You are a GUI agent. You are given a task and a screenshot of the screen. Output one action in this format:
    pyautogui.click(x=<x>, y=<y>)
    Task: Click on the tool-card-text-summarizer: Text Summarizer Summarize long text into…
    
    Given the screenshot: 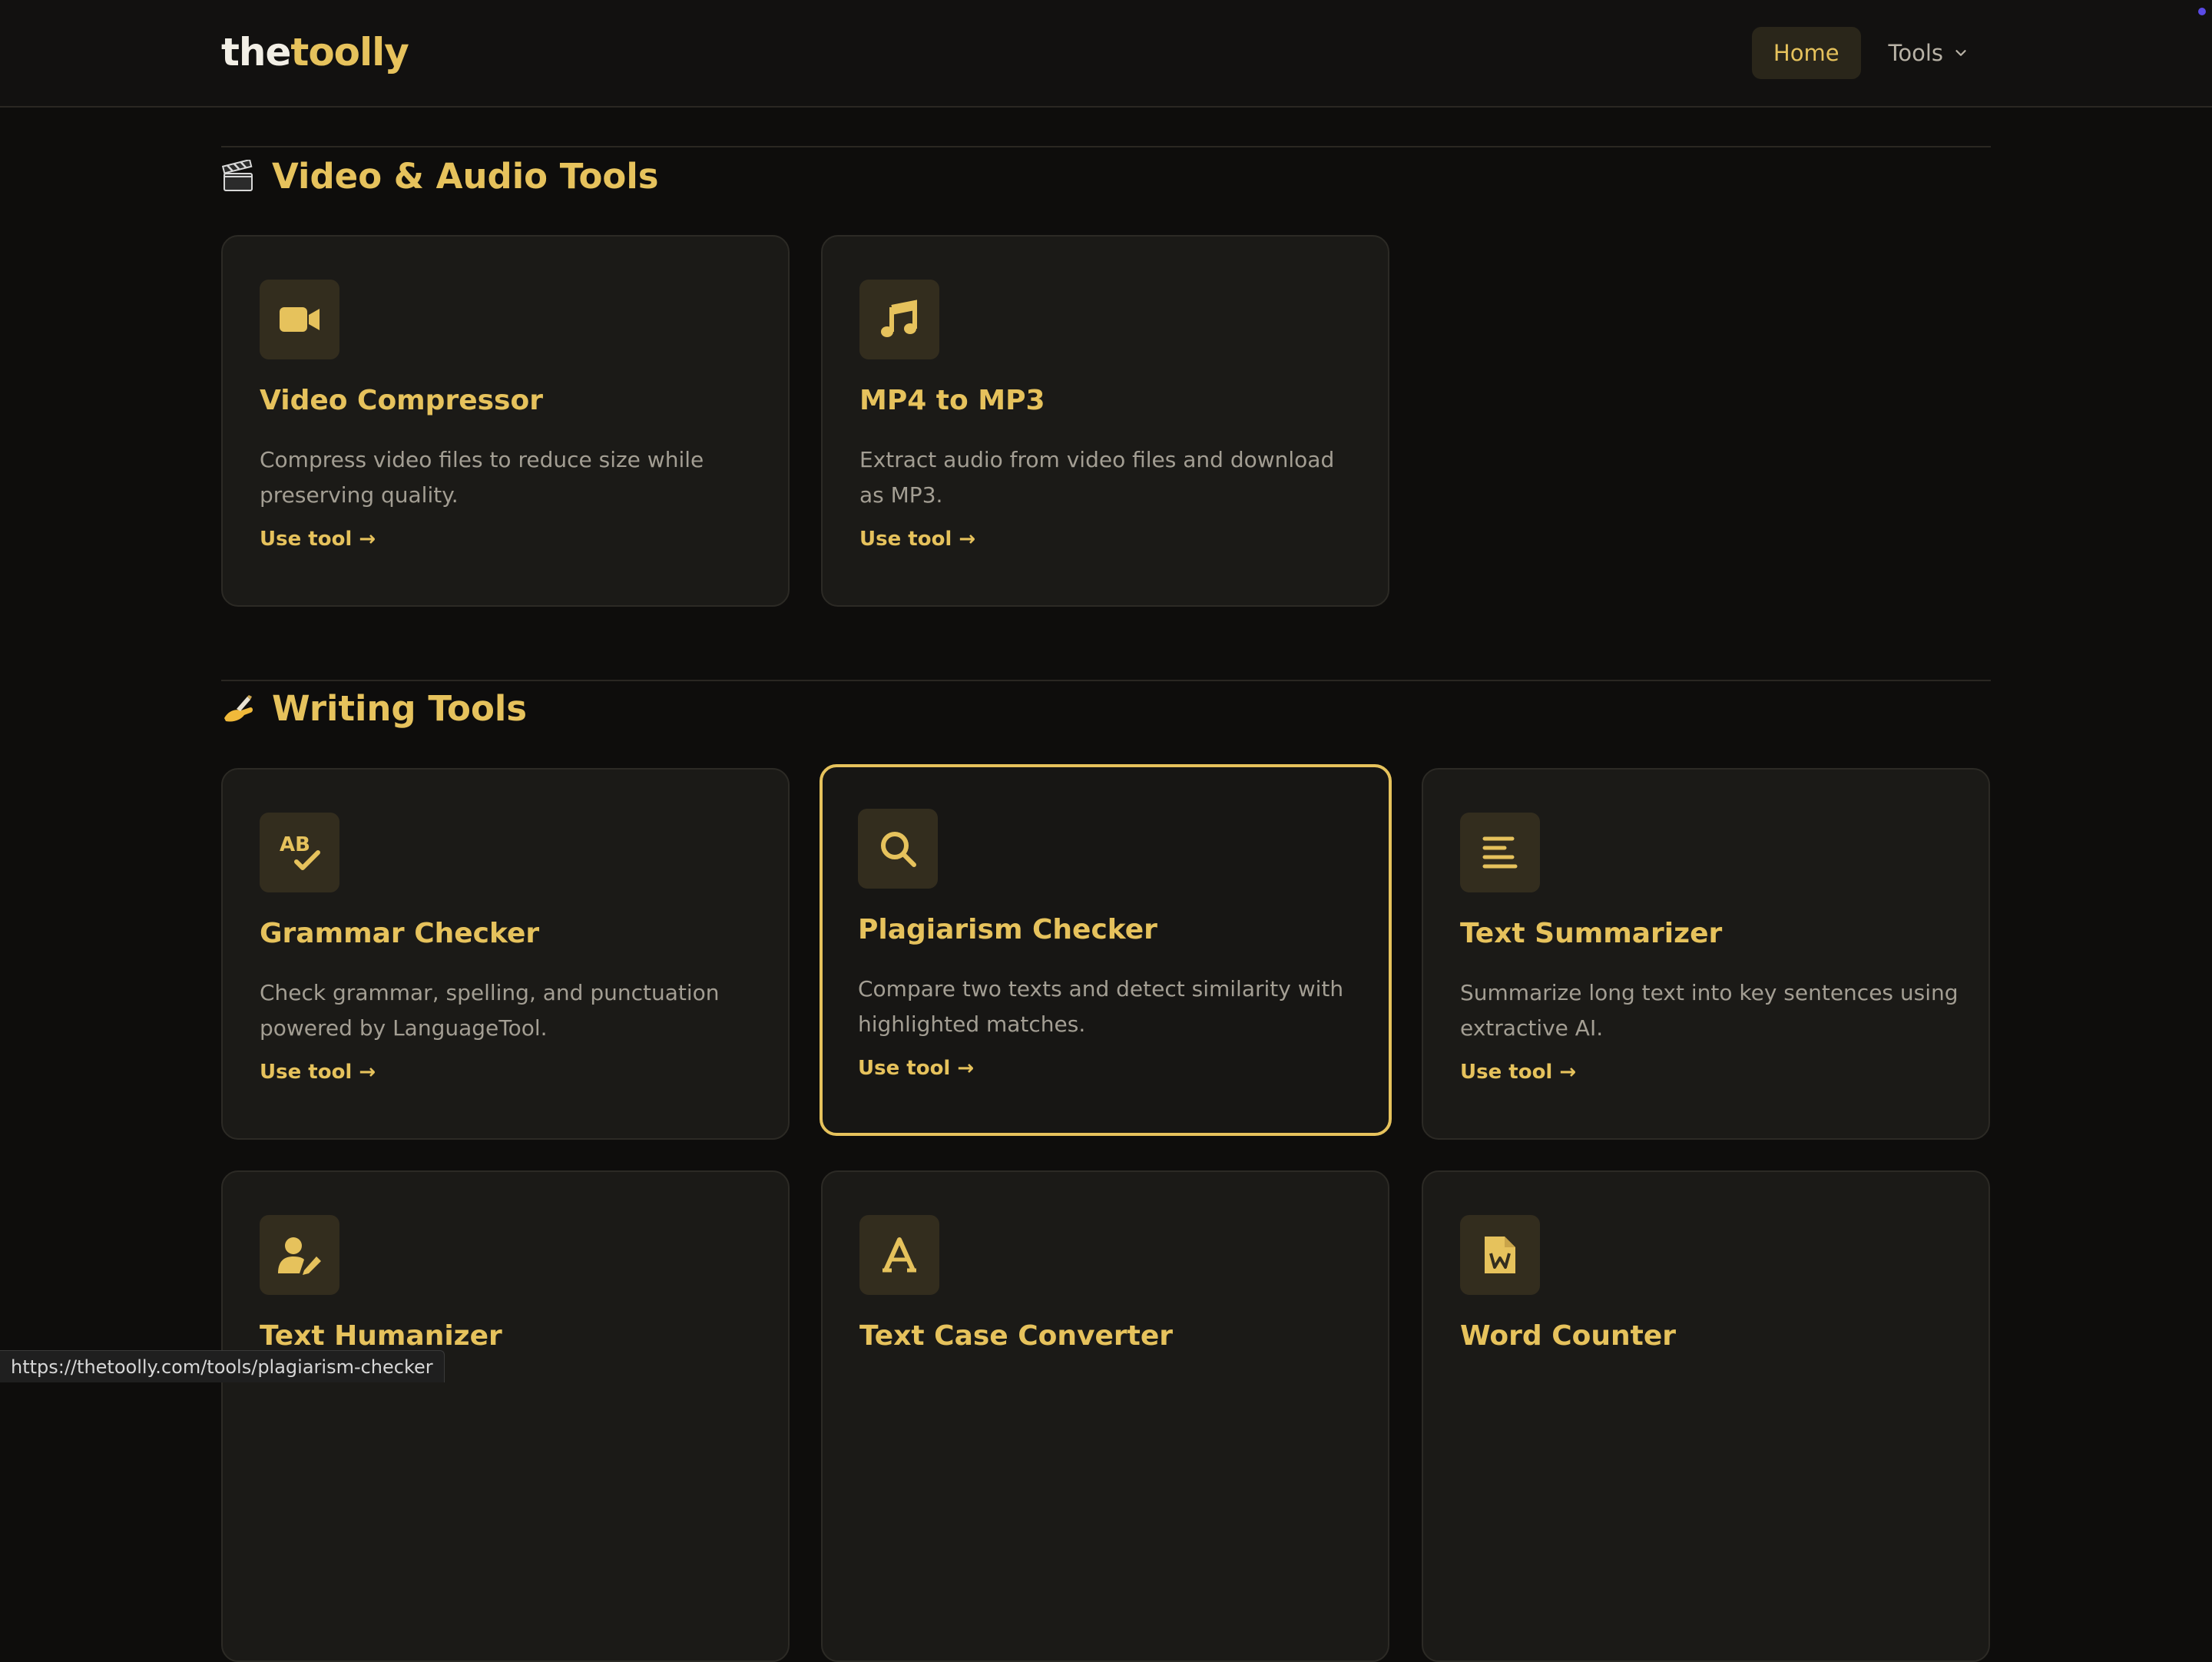 What is the action you would take?
    pyautogui.click(x=1706, y=954)
    